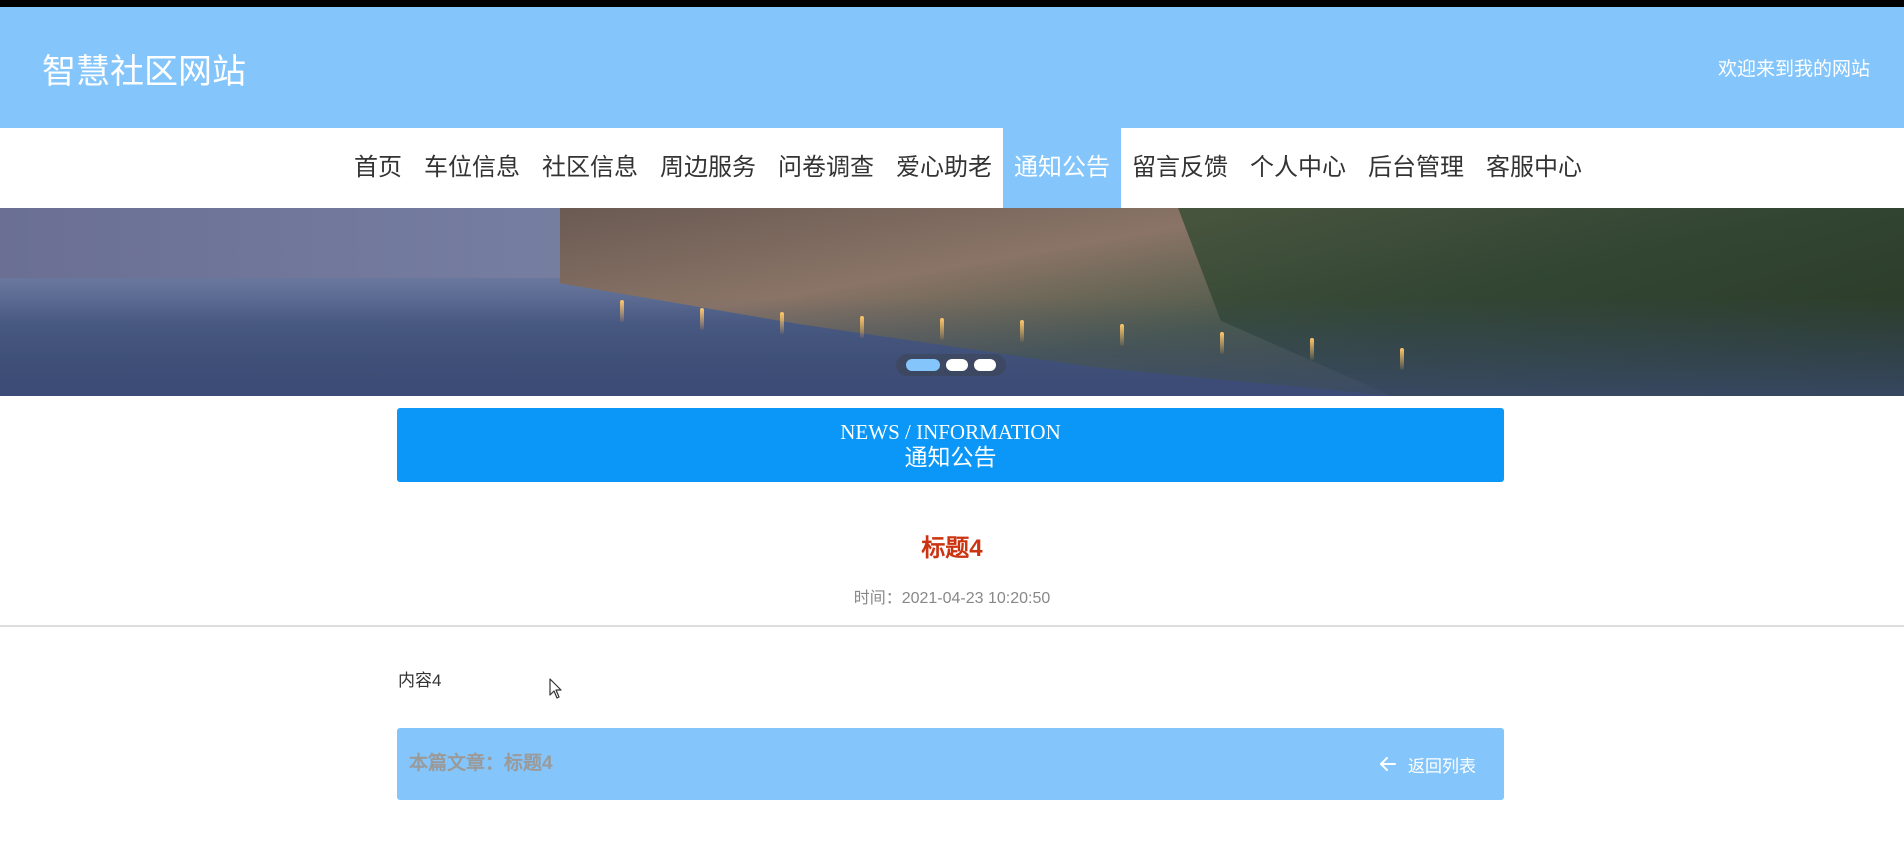  I want to click on divider, so click(952, 626).